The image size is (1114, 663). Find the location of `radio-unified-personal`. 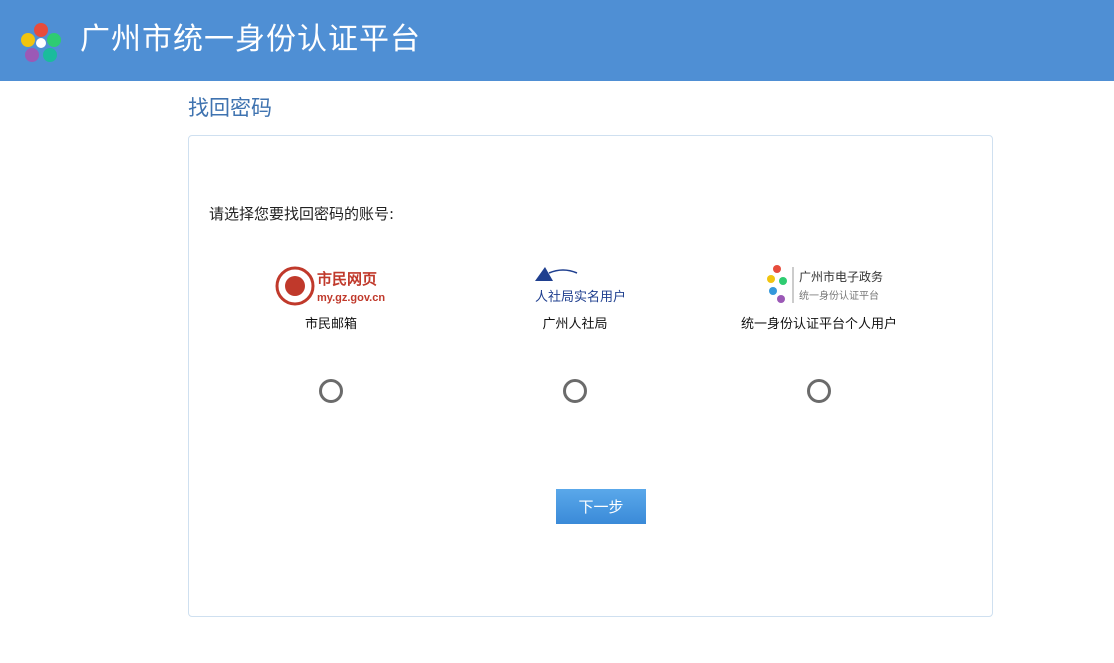

radio-unified-personal is located at coordinates (819, 391).